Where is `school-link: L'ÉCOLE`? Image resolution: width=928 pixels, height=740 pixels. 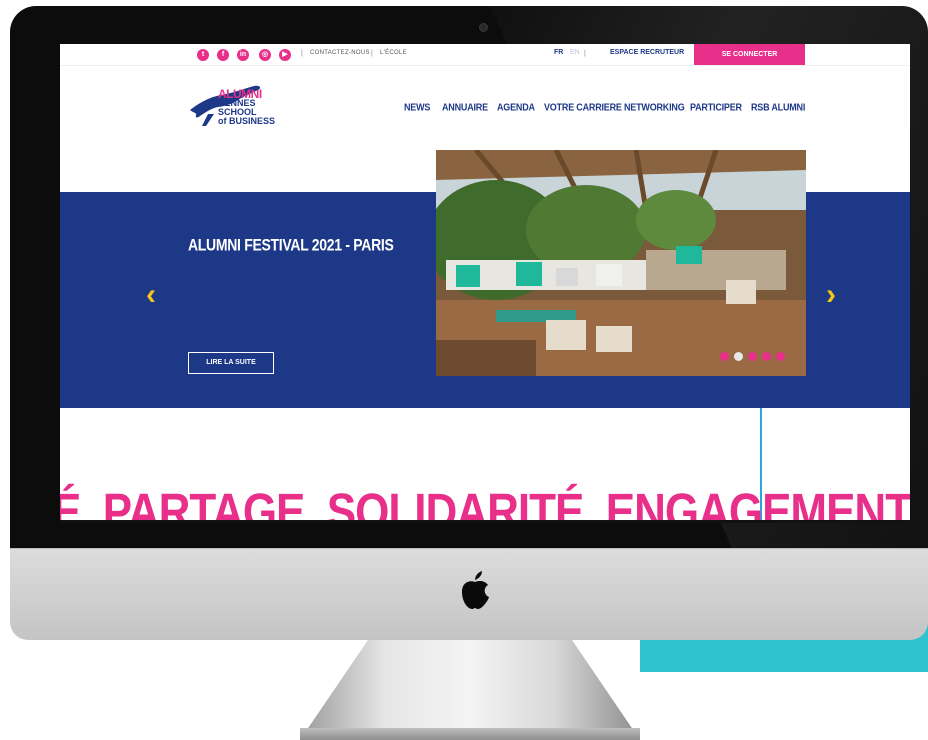
school-link: L'ÉCOLE is located at coordinates (393, 53).